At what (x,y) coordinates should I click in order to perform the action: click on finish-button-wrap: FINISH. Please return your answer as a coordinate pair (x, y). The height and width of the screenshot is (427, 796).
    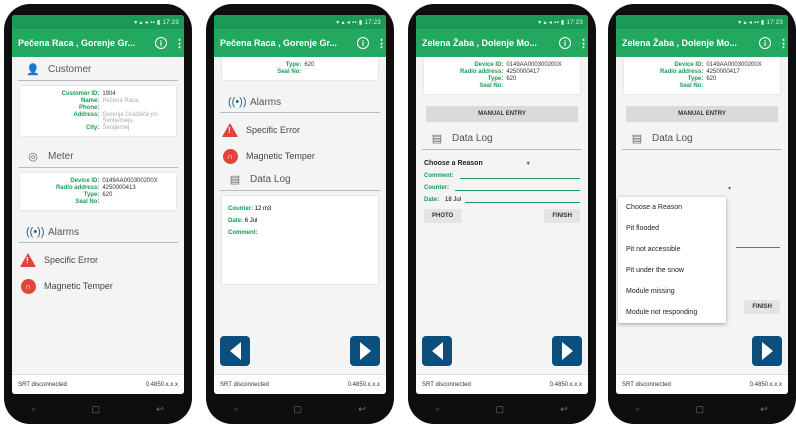
    Looking at the image, I should click on (762, 304).